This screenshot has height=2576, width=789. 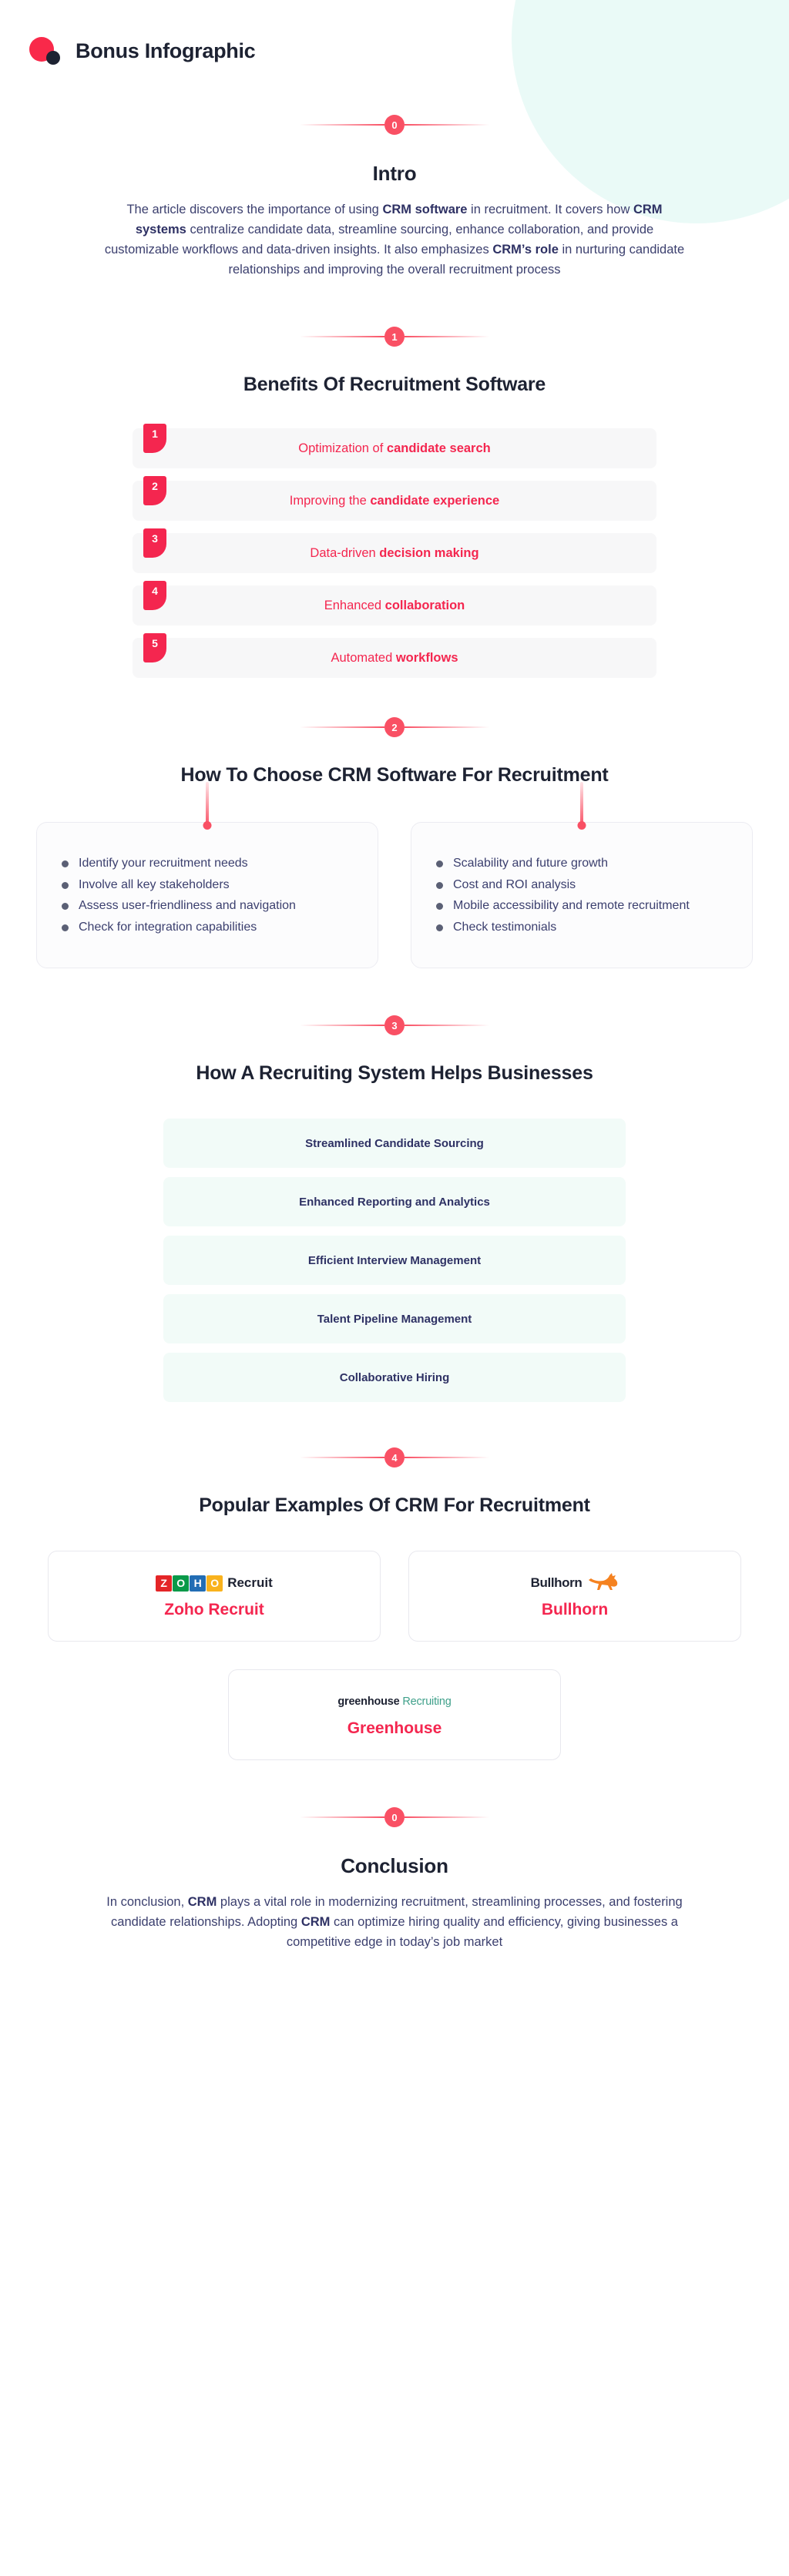 I want to click on greenhouse-logo-word2: Recruiting, so click(x=427, y=1702).